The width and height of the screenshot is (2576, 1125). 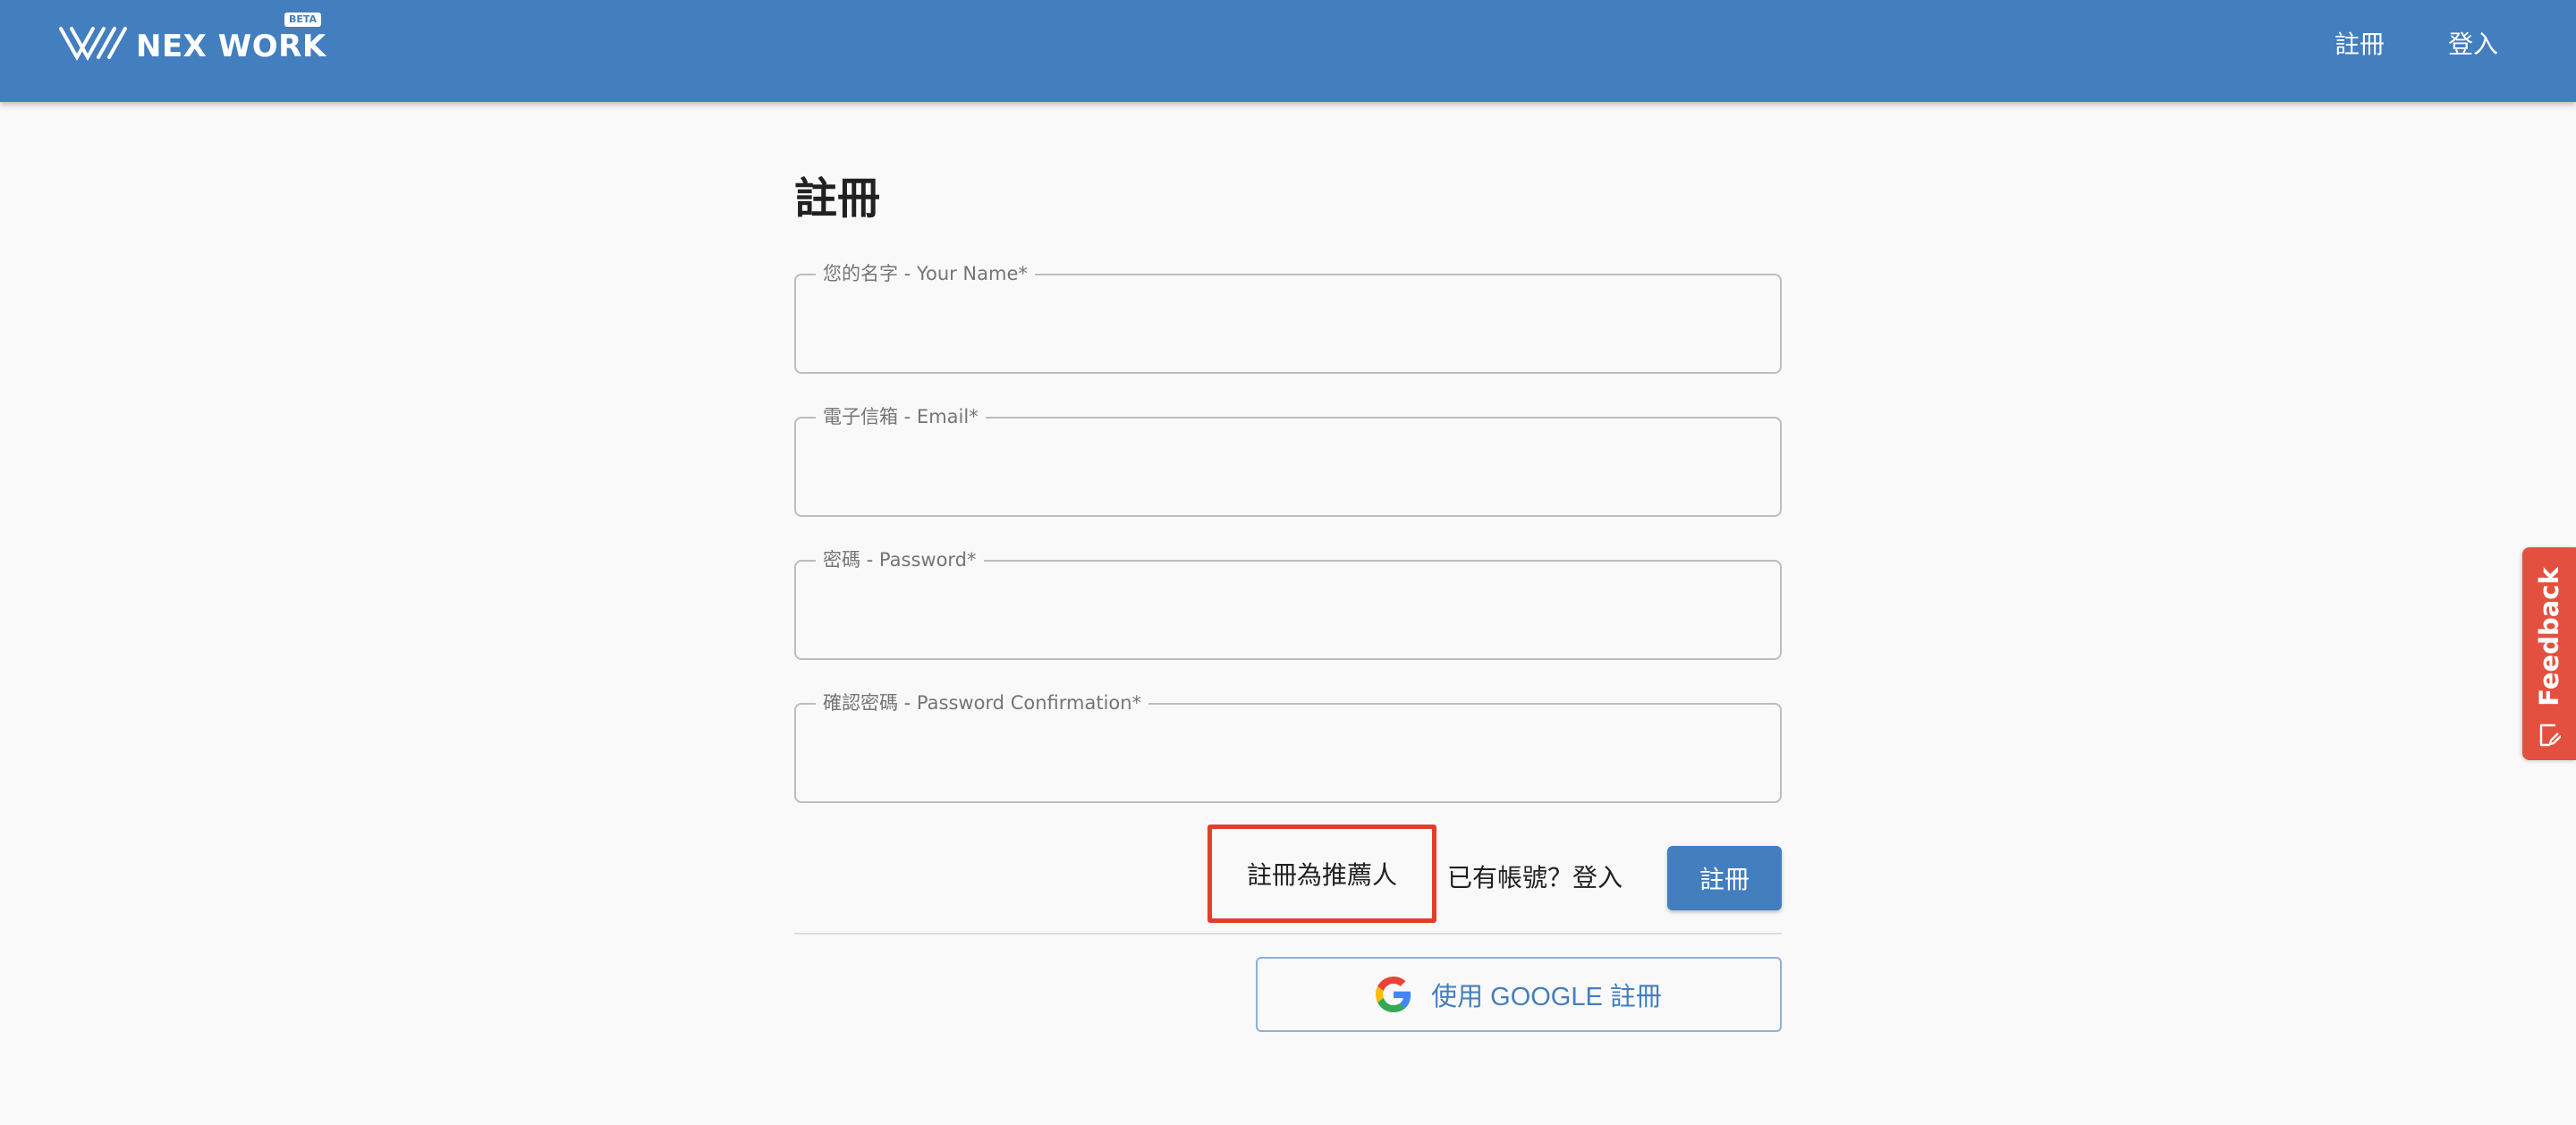 What do you see at coordinates (93, 44) in the screenshot?
I see `nexwork-logo-icon` at bounding box center [93, 44].